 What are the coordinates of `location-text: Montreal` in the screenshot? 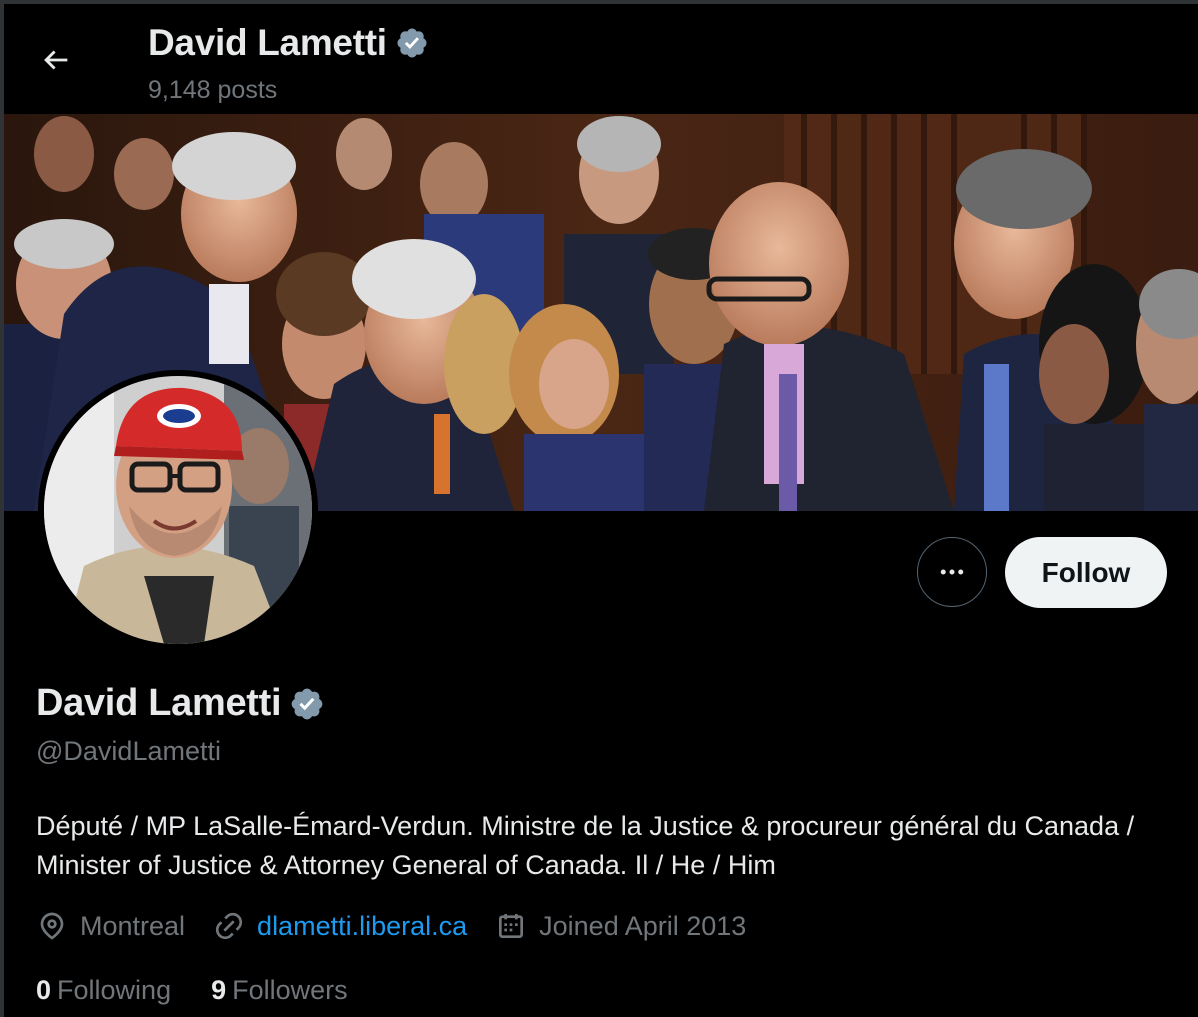 It's located at (133, 925).